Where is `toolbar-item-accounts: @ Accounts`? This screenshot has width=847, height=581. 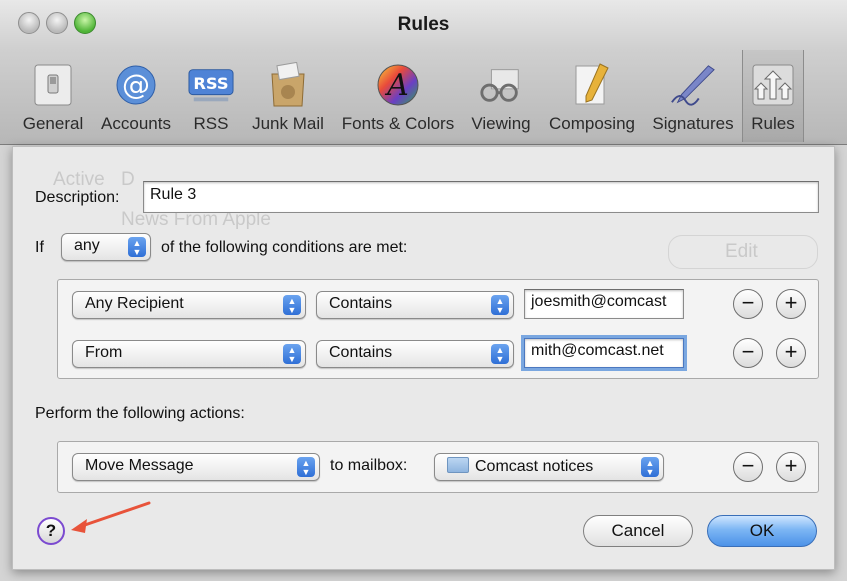
toolbar-item-accounts: @ Accounts is located at coordinates (136, 96).